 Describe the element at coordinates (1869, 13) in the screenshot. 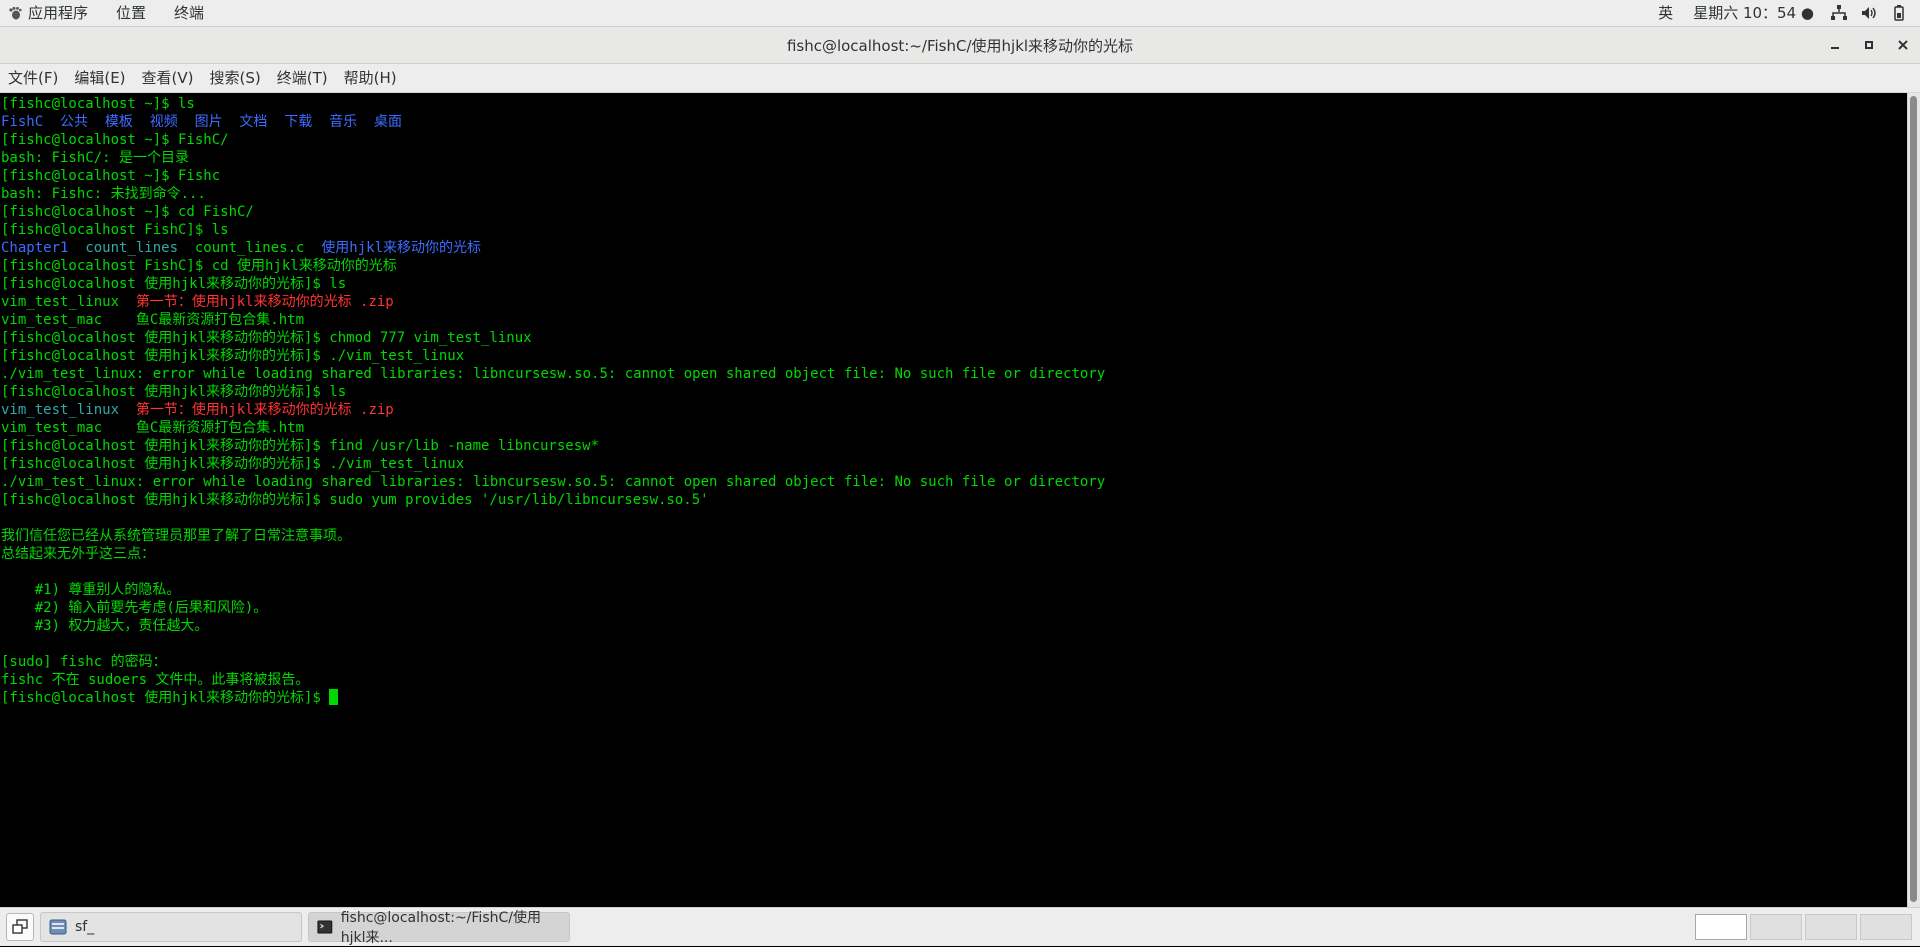

I see `volume-icon` at that location.